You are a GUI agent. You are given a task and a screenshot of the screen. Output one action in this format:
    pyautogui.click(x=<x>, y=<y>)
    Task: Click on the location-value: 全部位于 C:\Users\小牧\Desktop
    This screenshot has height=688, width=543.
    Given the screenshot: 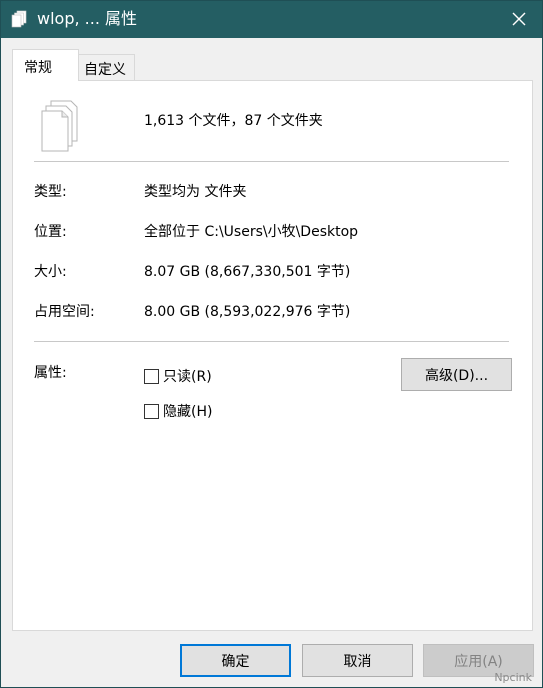 What is the action you would take?
    pyautogui.click(x=251, y=232)
    